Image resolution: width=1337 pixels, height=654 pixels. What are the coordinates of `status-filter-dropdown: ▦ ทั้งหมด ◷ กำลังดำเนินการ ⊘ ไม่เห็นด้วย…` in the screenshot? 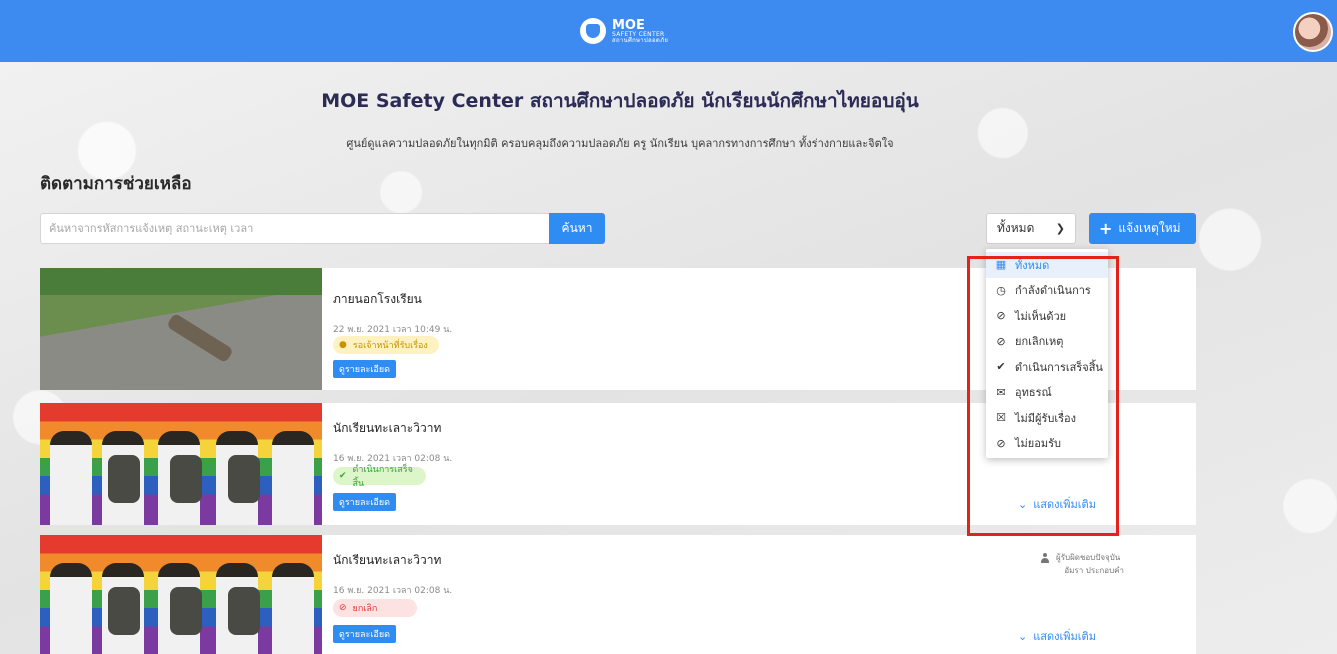 It's located at (1047, 353).